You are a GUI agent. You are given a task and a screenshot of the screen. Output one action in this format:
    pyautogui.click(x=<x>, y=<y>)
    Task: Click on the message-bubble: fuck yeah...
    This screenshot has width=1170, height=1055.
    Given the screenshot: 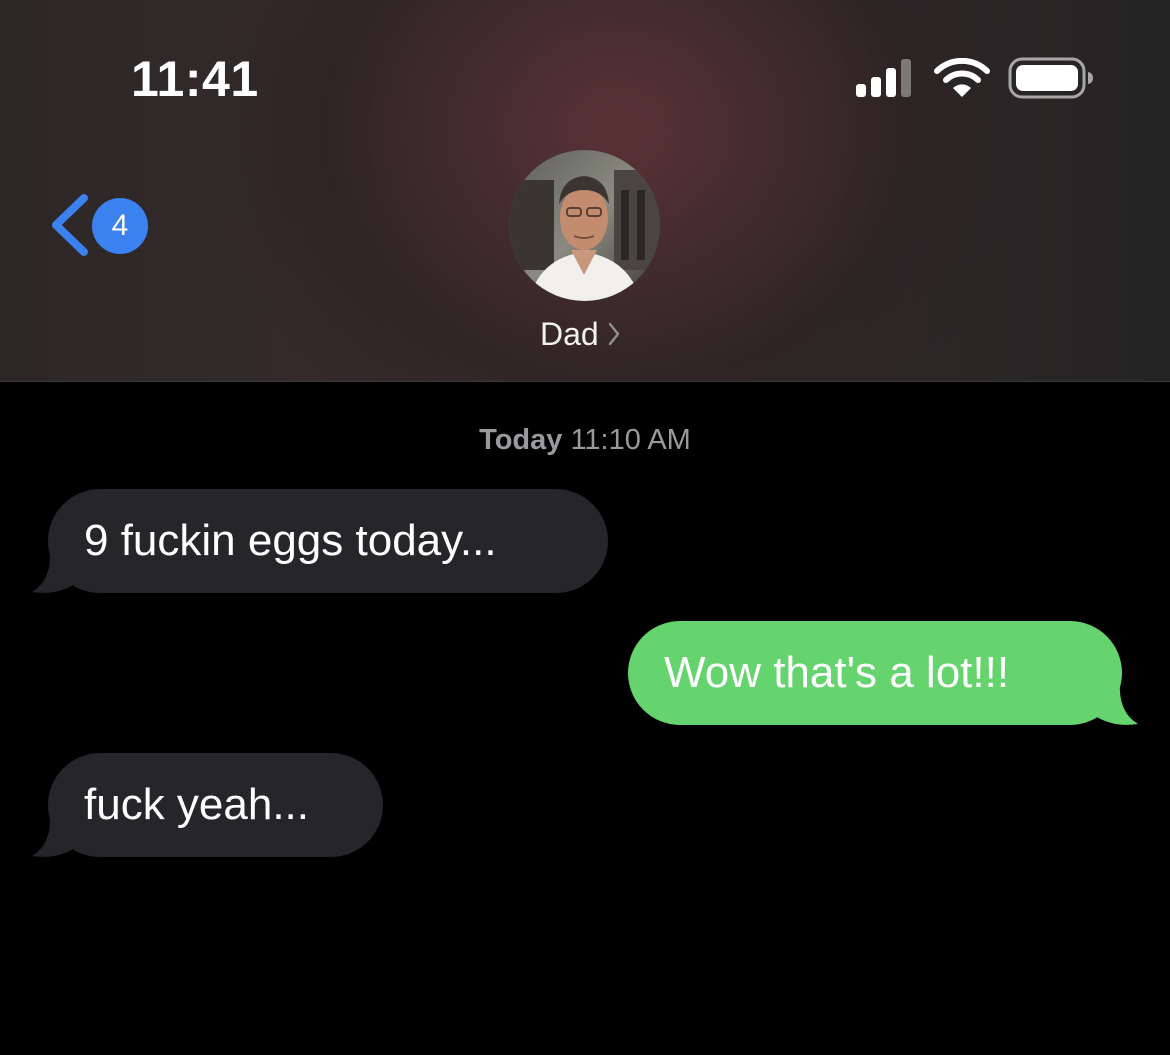 What is the action you would take?
    pyautogui.click(x=215, y=805)
    